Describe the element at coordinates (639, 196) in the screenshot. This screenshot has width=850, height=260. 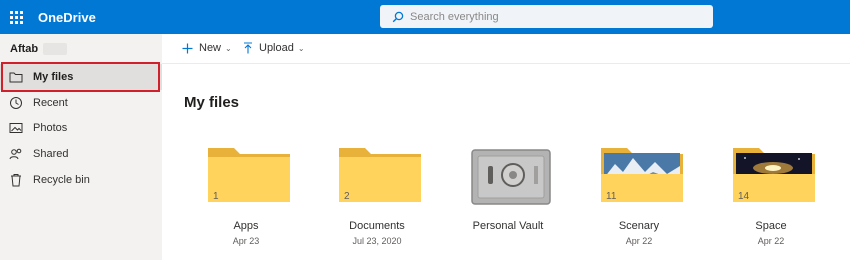
I see `folder-tile-scenary: 11 Scenary Apr 22` at that location.